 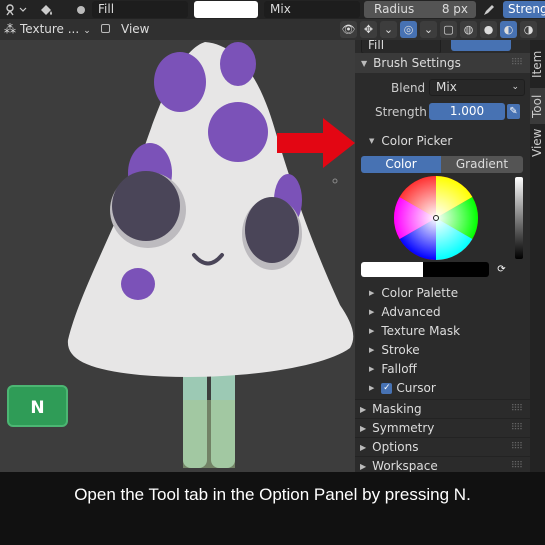 I want to click on symmetry-label: Symmetry, so click(x=403, y=428).